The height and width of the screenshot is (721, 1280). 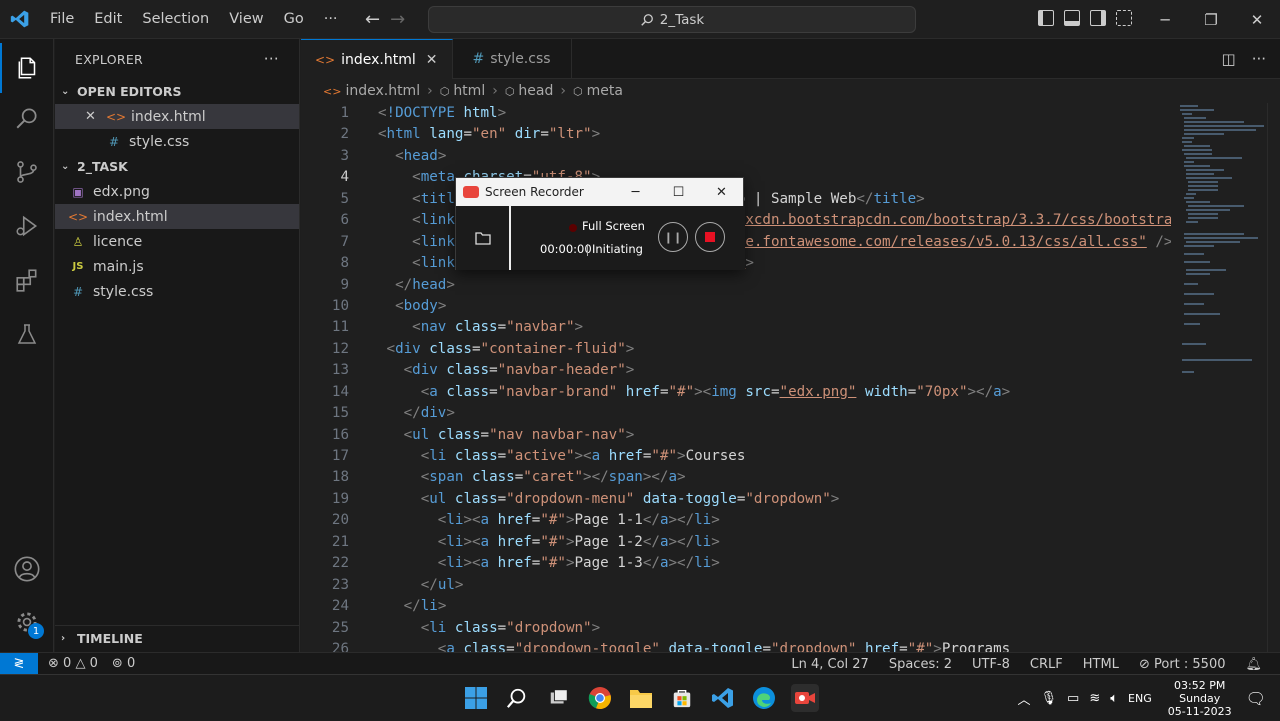 I want to click on back-arrow-icon: ←, so click(x=372, y=19).